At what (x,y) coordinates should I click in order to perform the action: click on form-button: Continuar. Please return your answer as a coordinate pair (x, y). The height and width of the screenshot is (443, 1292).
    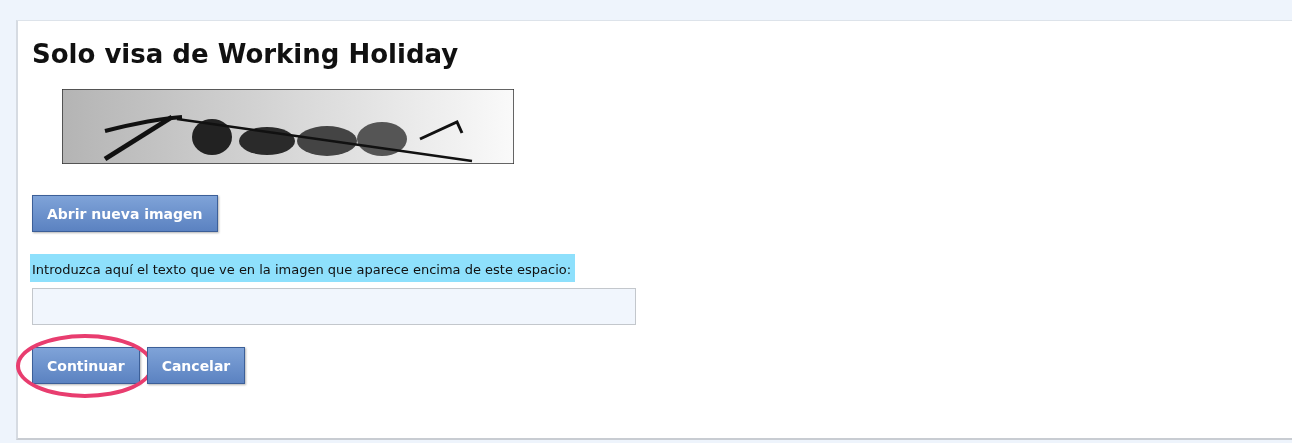
    Looking at the image, I should click on (86, 365).